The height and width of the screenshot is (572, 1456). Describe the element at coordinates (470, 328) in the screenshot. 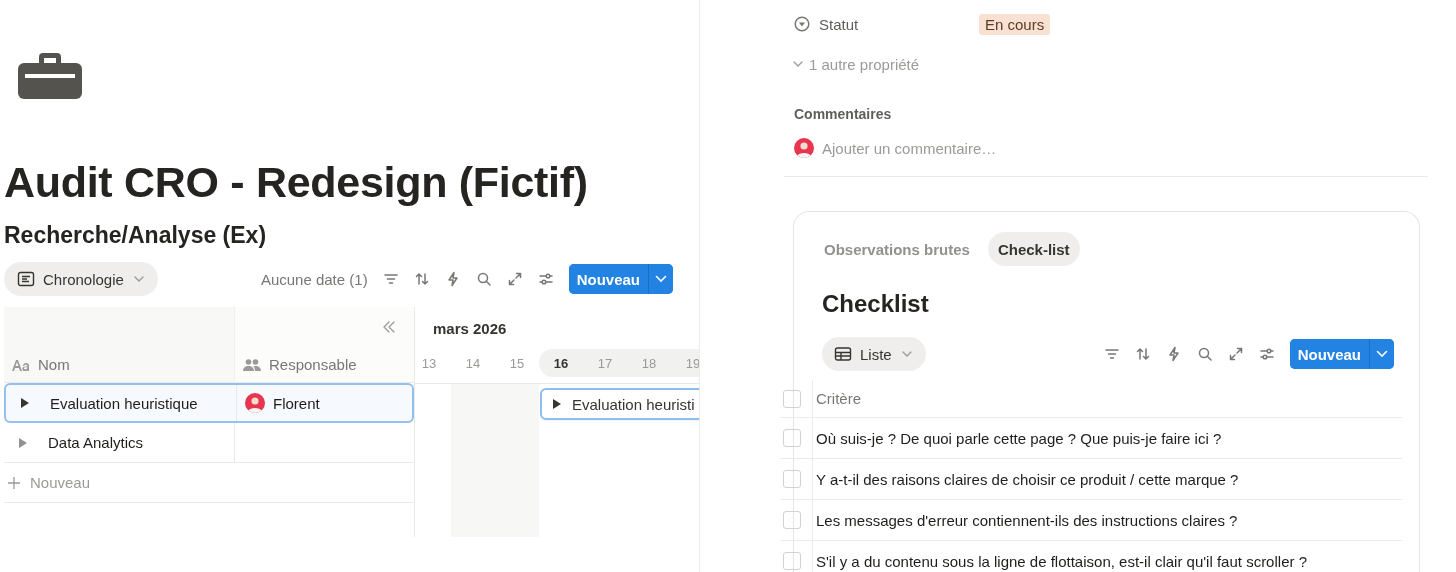

I see `month-label: mars 2026` at that location.